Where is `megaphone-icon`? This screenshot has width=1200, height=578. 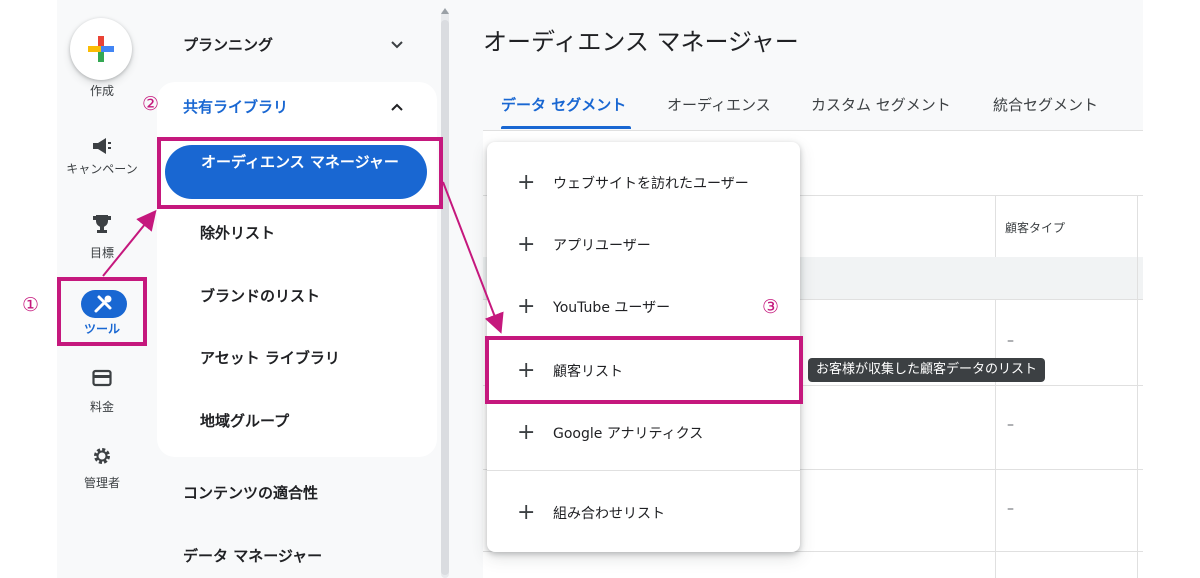
megaphone-icon is located at coordinates (102, 146).